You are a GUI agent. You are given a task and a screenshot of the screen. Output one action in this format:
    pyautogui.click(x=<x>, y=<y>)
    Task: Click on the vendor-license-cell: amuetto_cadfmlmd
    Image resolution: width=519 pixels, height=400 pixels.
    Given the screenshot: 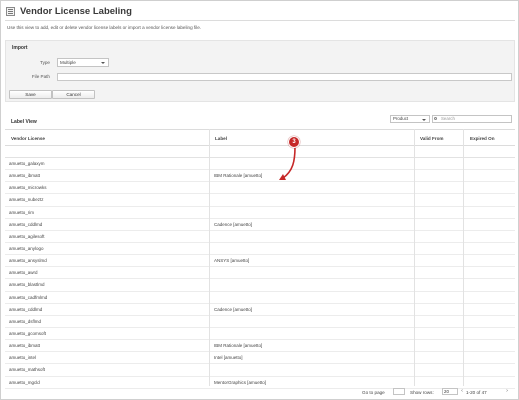 What is the action you would take?
    pyautogui.click(x=28, y=297)
    